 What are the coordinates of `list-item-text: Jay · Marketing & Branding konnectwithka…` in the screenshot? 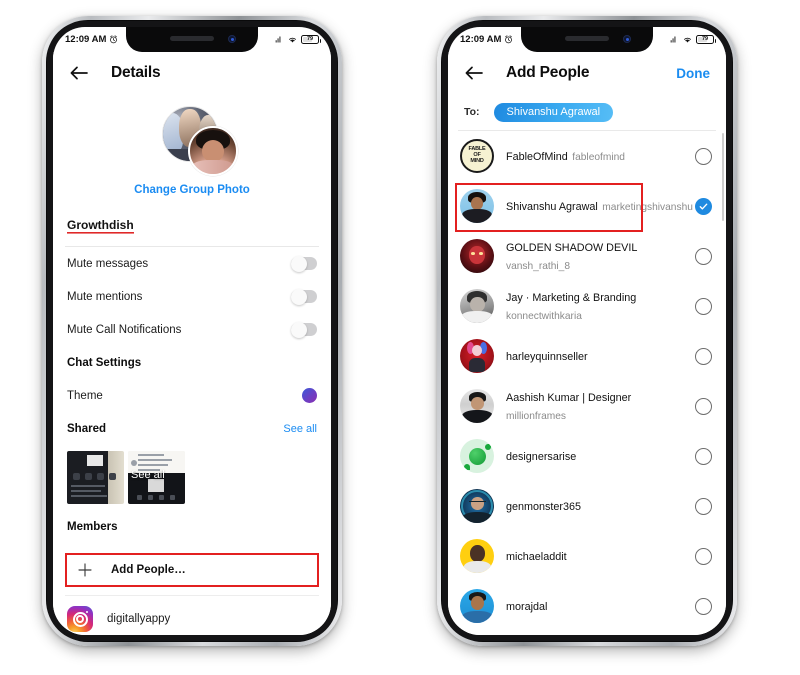 It's located at (600, 306).